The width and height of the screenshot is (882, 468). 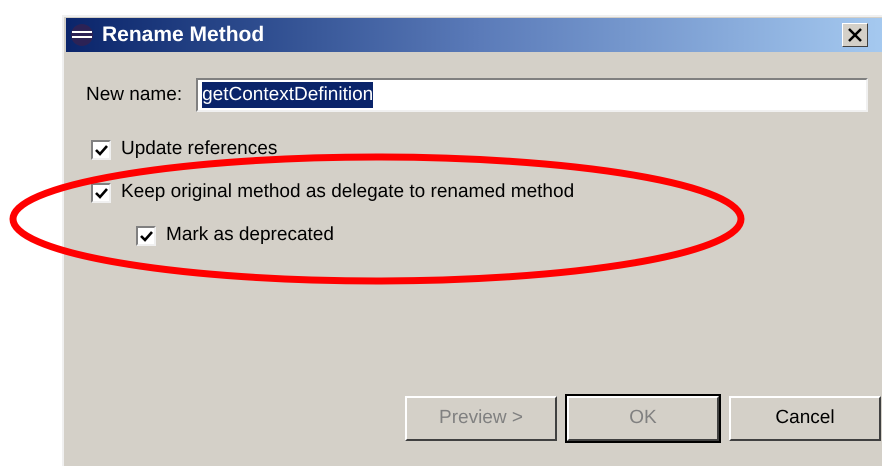 I want to click on window-title: Rename Method, so click(x=183, y=35).